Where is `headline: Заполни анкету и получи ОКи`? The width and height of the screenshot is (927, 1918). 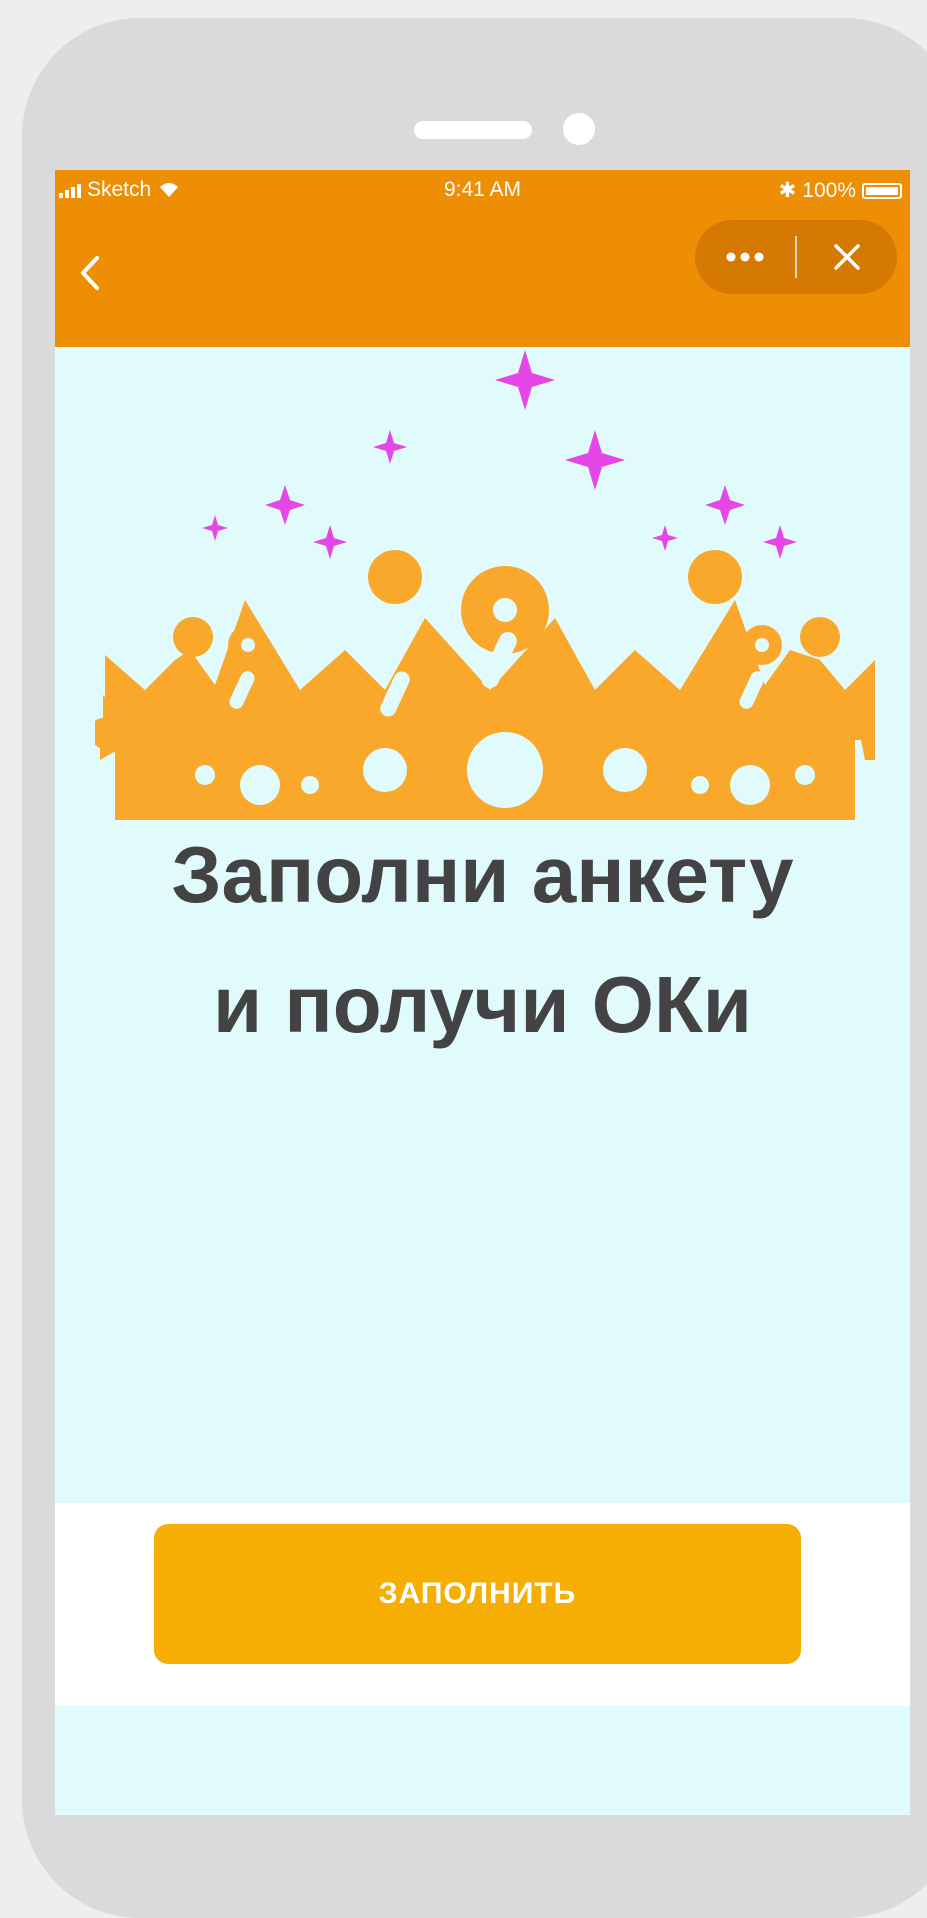
headline: Заполни анкету и получи ОКи is located at coordinates (482, 940).